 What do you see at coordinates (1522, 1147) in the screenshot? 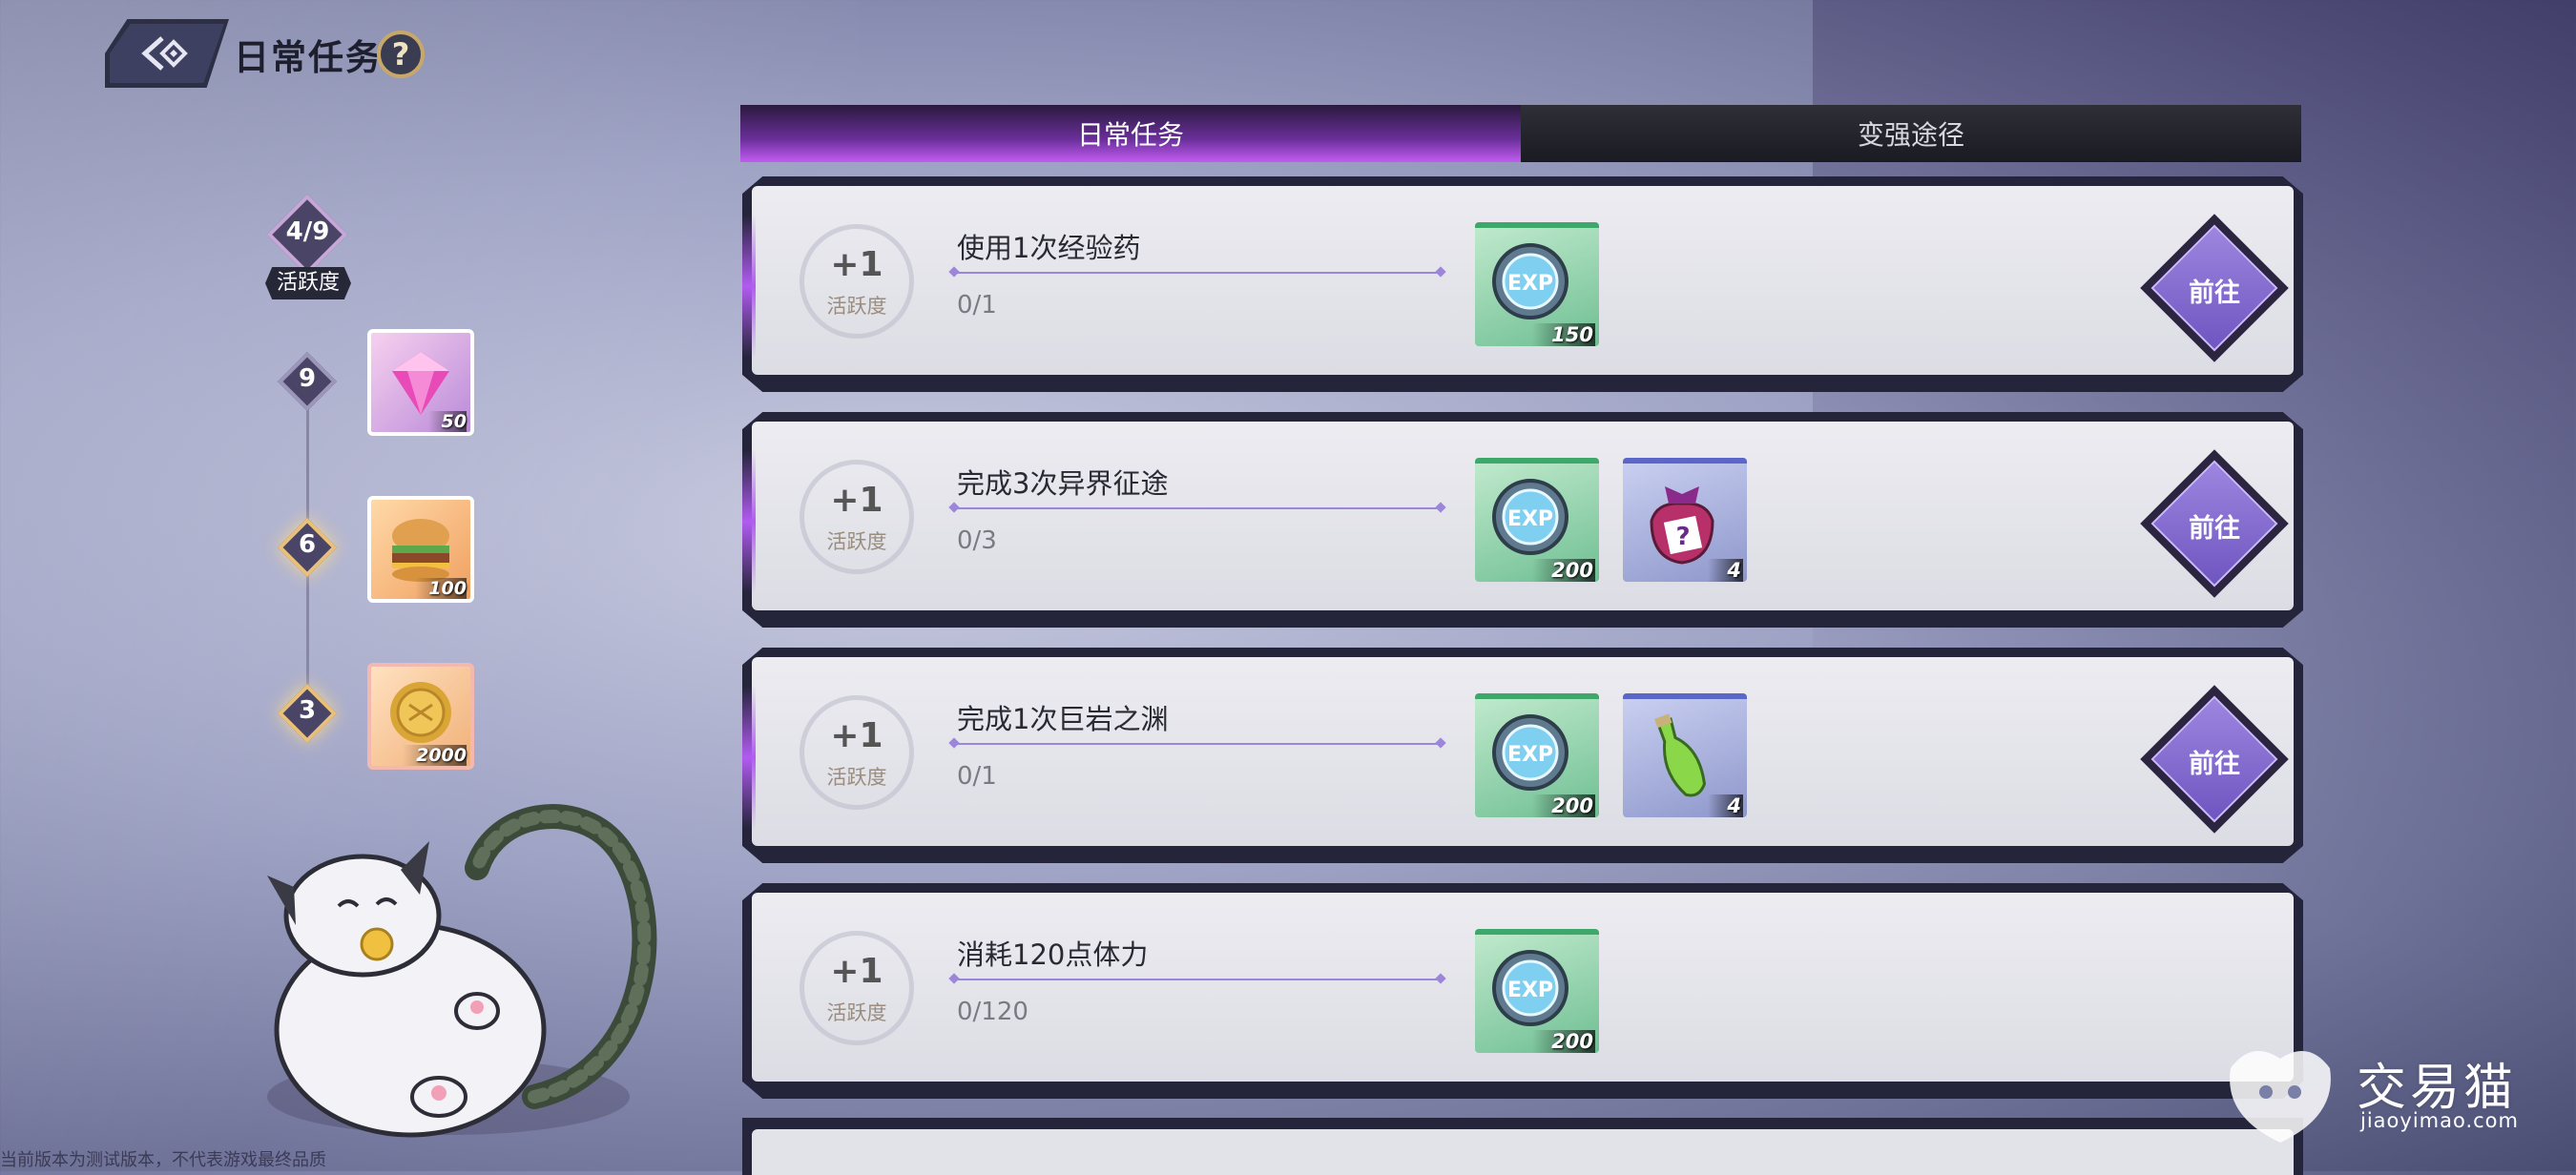
I see `task-card-partial` at bounding box center [1522, 1147].